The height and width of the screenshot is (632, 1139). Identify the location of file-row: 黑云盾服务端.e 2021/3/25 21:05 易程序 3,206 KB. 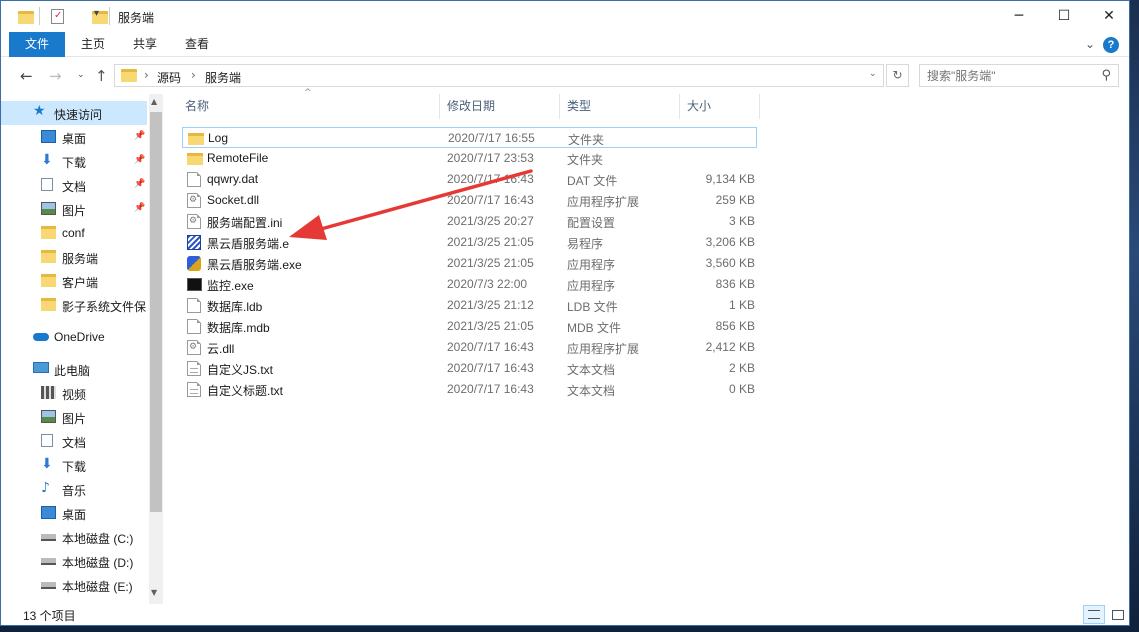
(469, 242).